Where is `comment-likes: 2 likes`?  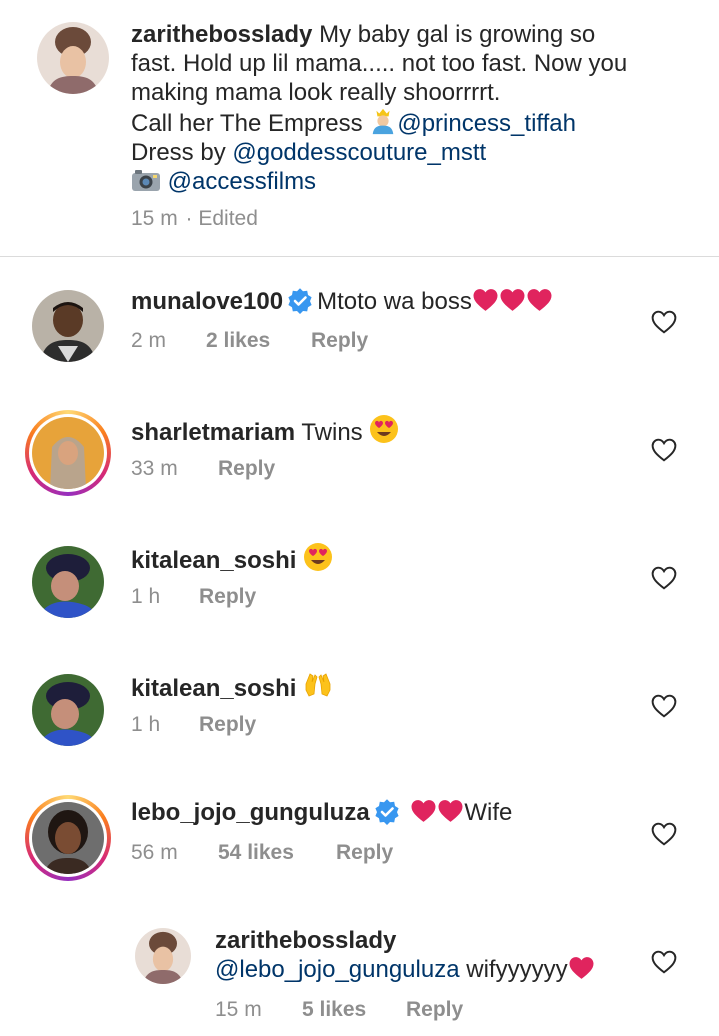 comment-likes: 2 likes is located at coordinates (258, 341).